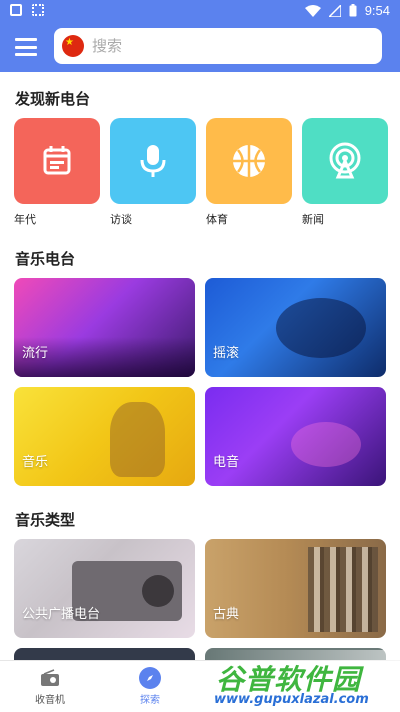 Image resolution: width=400 pixels, height=712 pixels. Describe the element at coordinates (35, 462) in the screenshot. I see `card-label: 音乐` at that location.